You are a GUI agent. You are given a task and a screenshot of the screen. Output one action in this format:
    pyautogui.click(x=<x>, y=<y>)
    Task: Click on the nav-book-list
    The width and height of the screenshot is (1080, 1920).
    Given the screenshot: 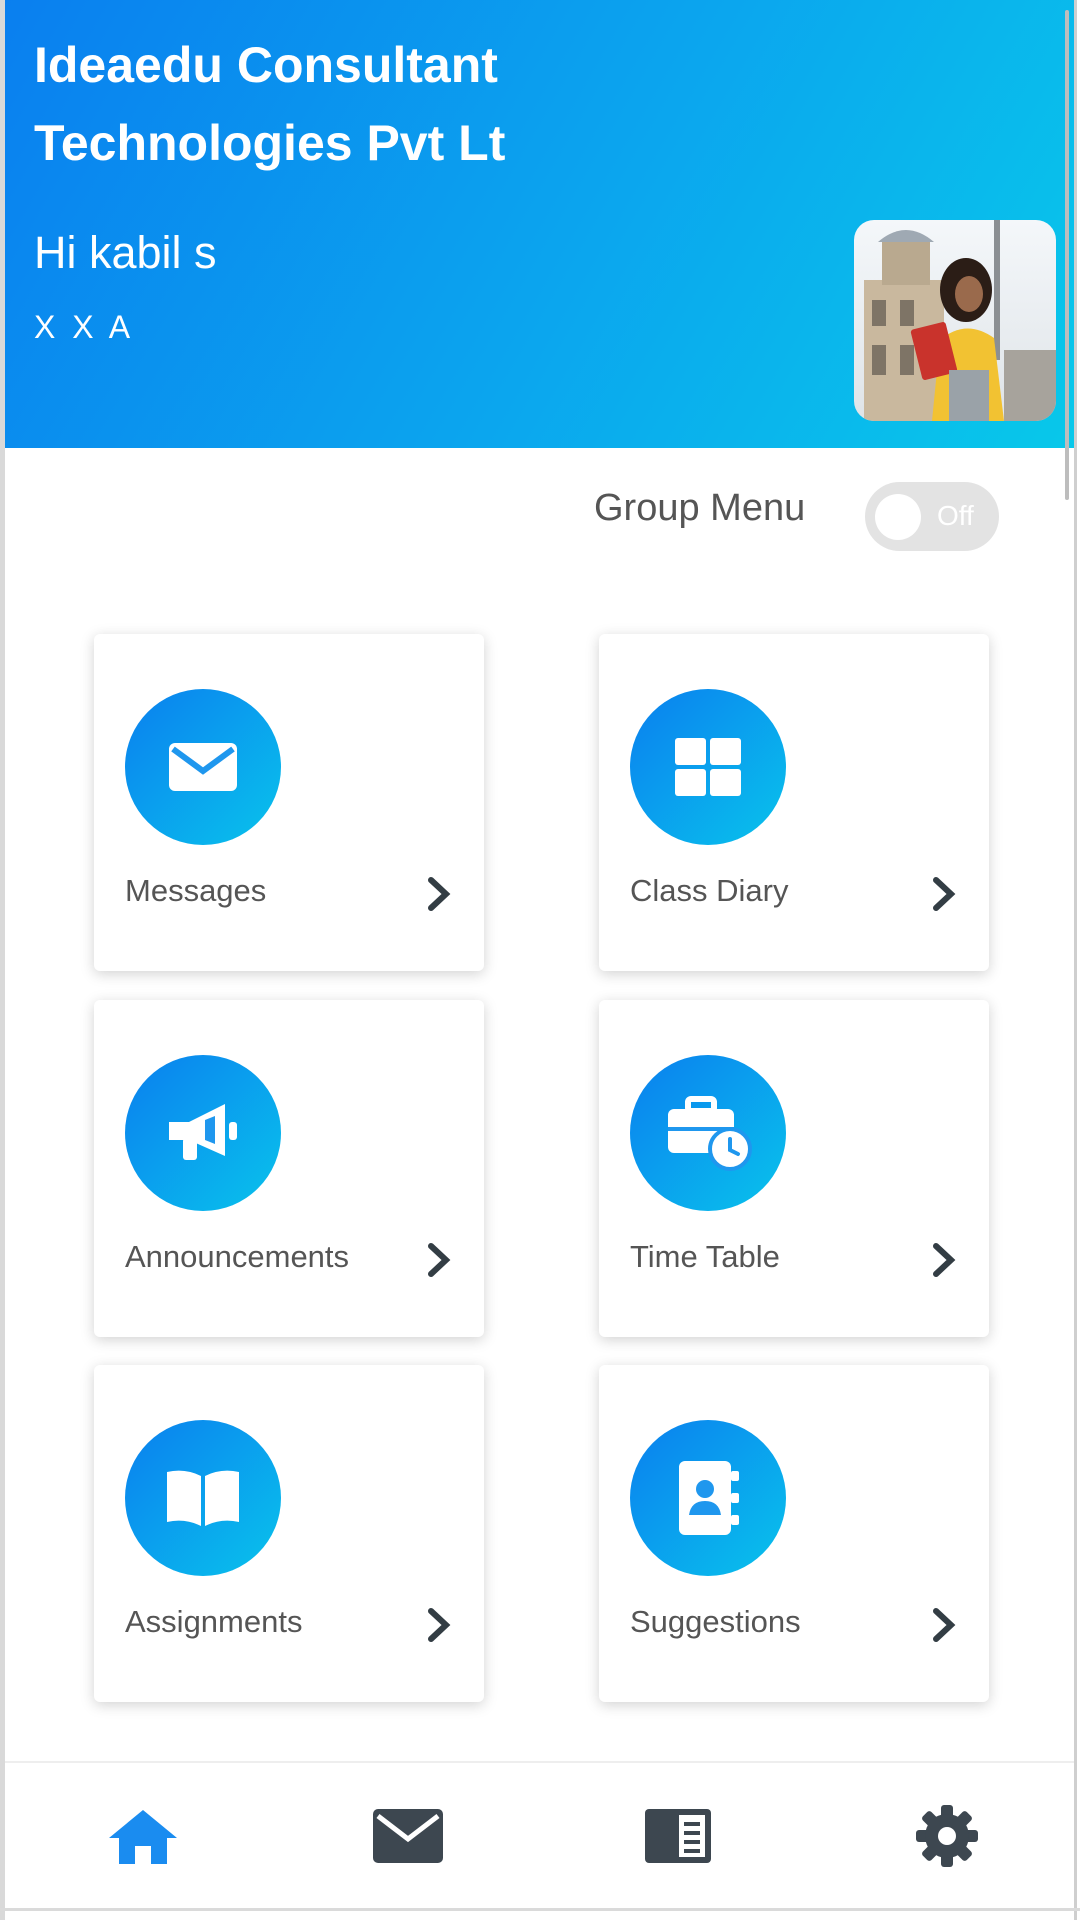 What is the action you would take?
    pyautogui.click(x=678, y=1836)
    